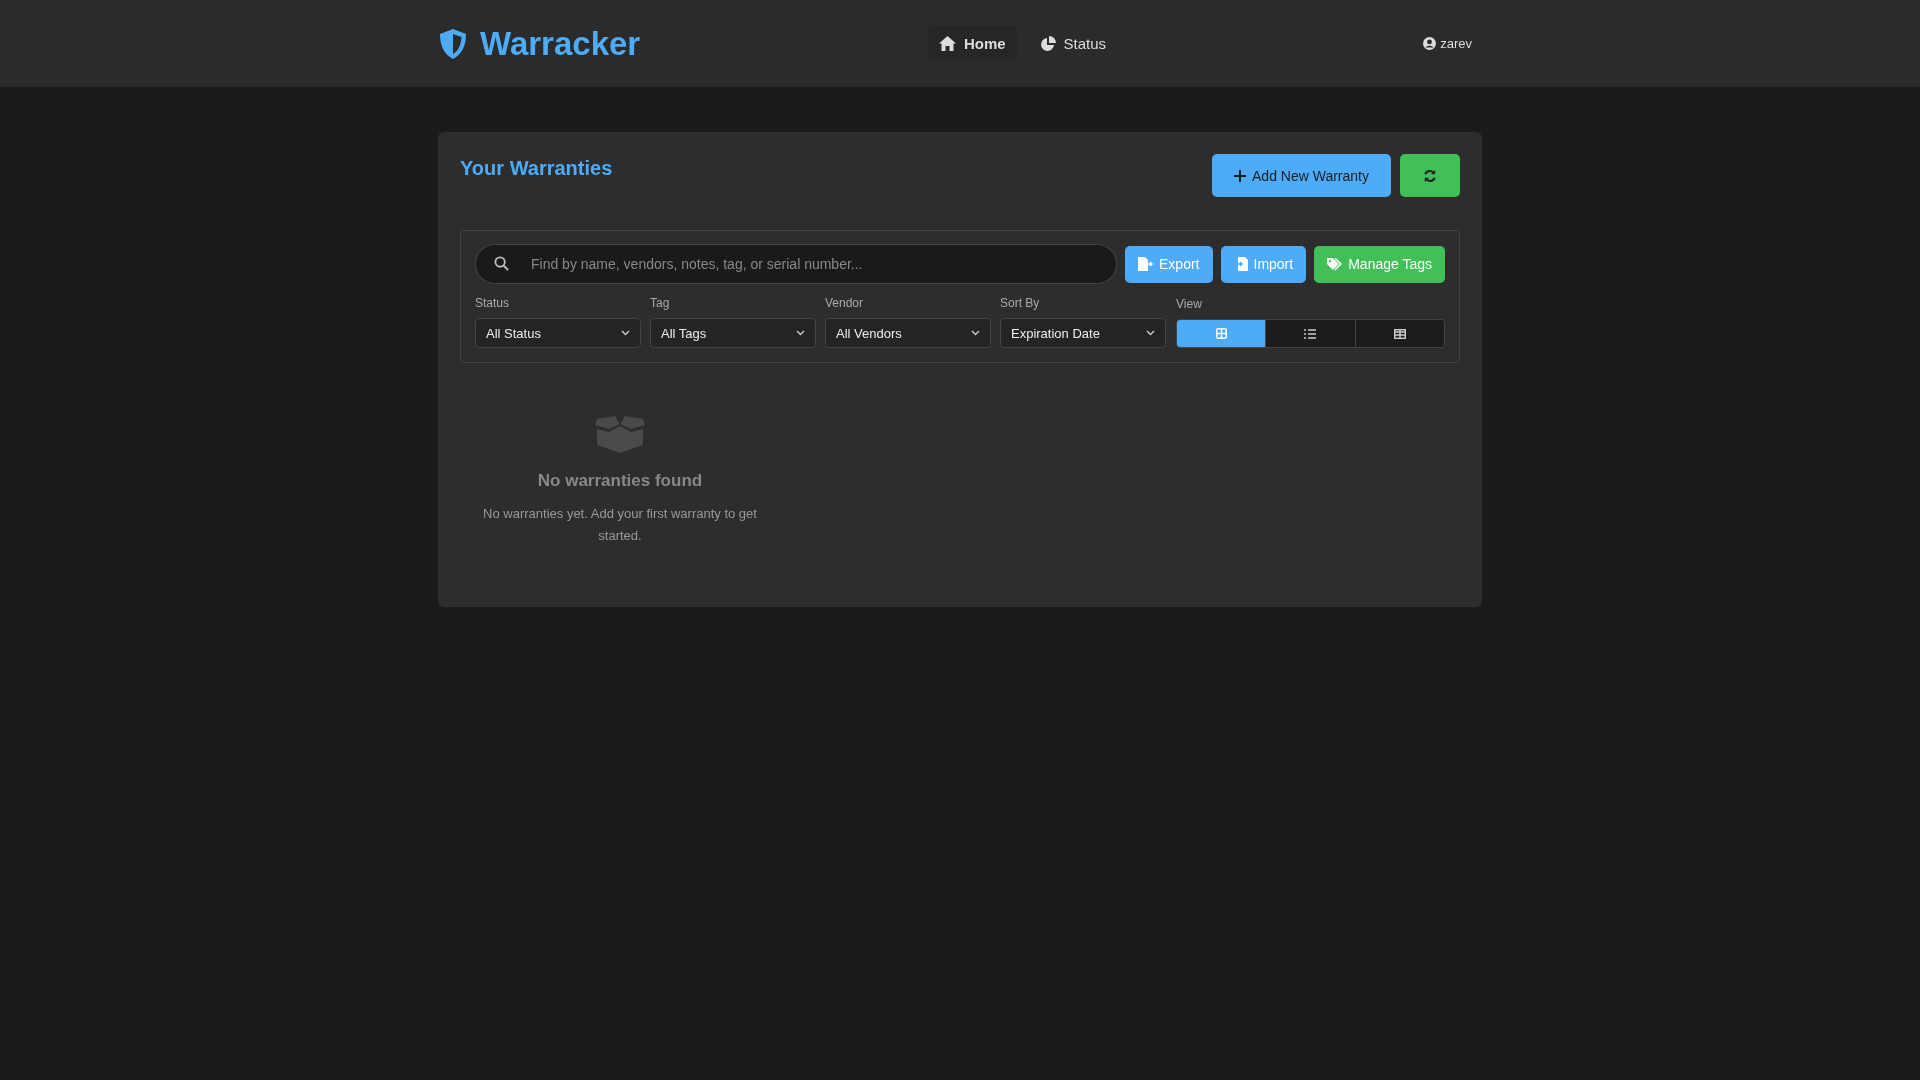  Describe the element at coordinates (493, 303) in the screenshot. I see `filter-label: Status` at that location.